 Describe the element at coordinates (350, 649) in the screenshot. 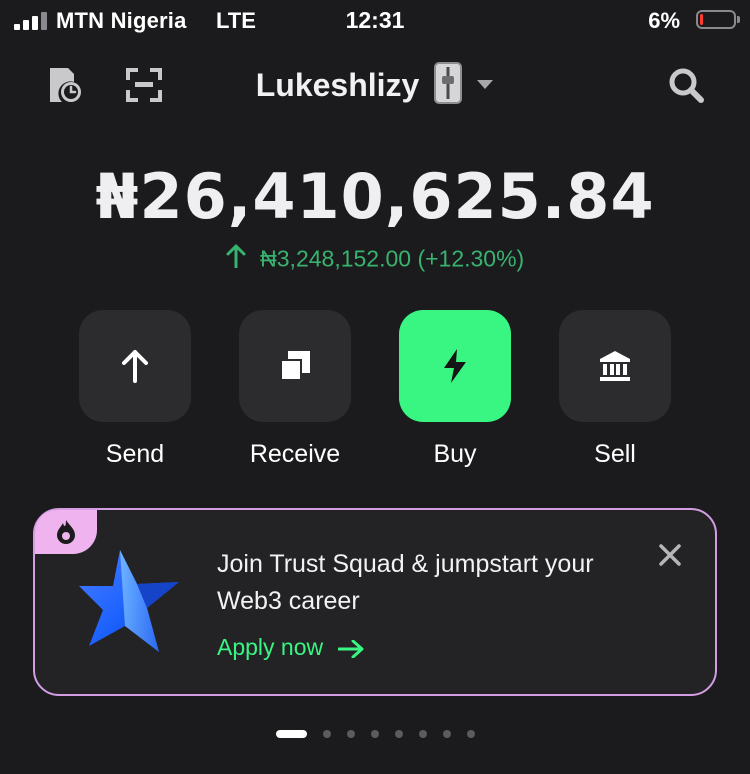

I see `arrow-right-icon` at that location.